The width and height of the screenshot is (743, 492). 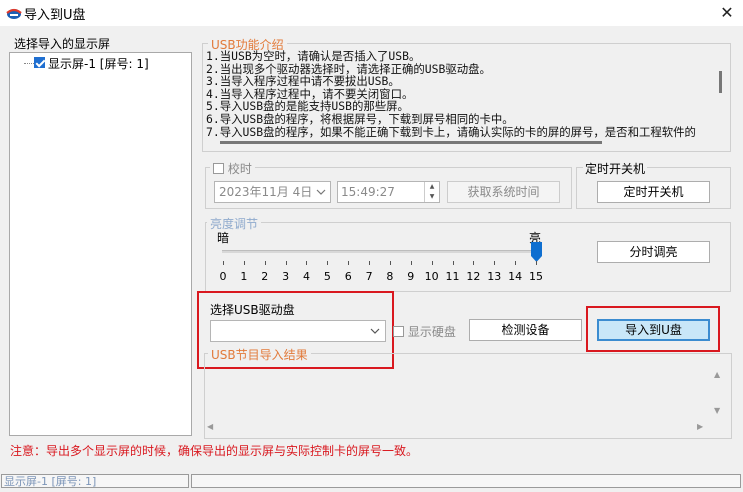 I want to click on status-pane-info, so click(x=466, y=481).